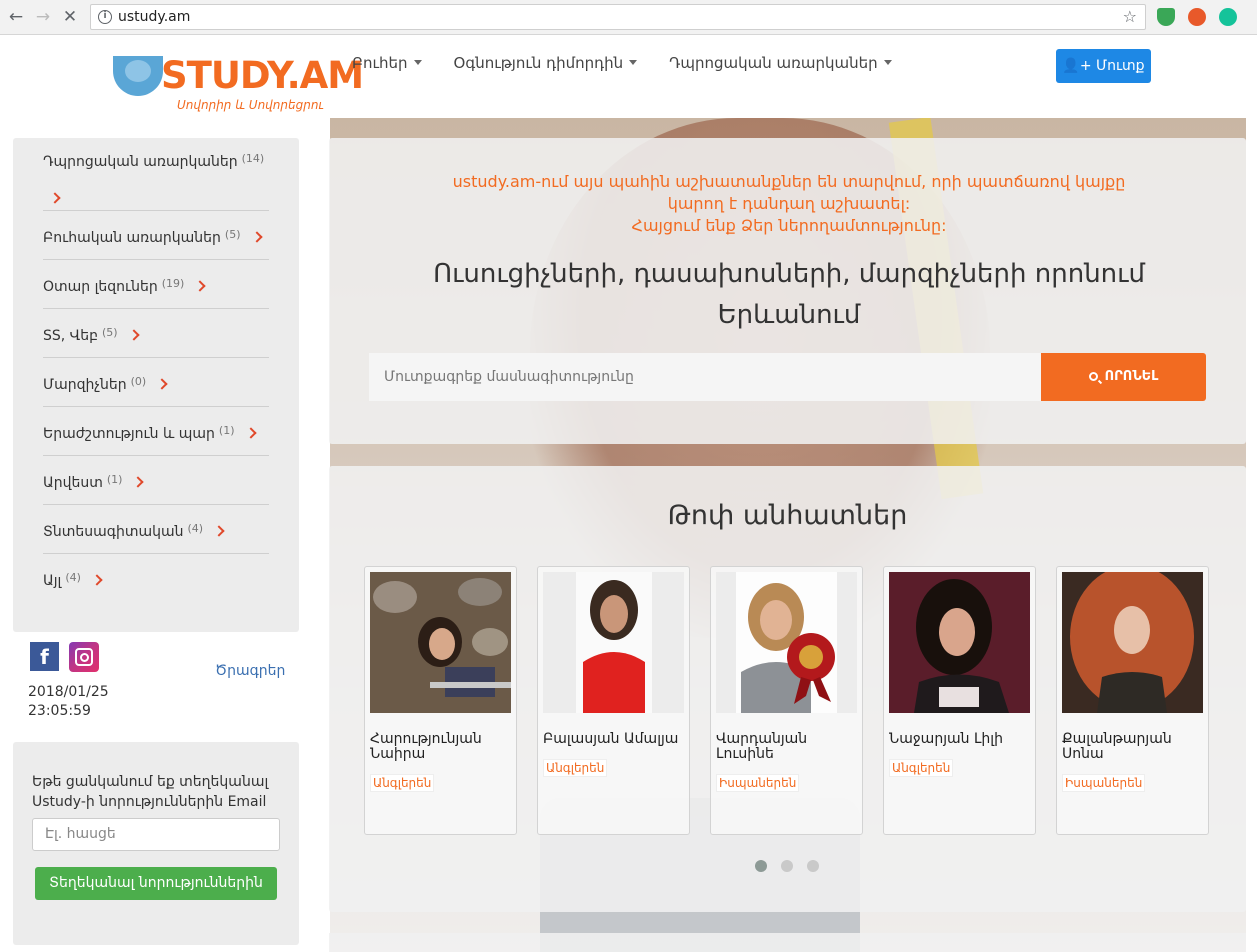 This screenshot has width=1257, height=952. Describe the element at coordinates (1077, 66) in the screenshot. I see `add-user-icon: 👤+` at that location.